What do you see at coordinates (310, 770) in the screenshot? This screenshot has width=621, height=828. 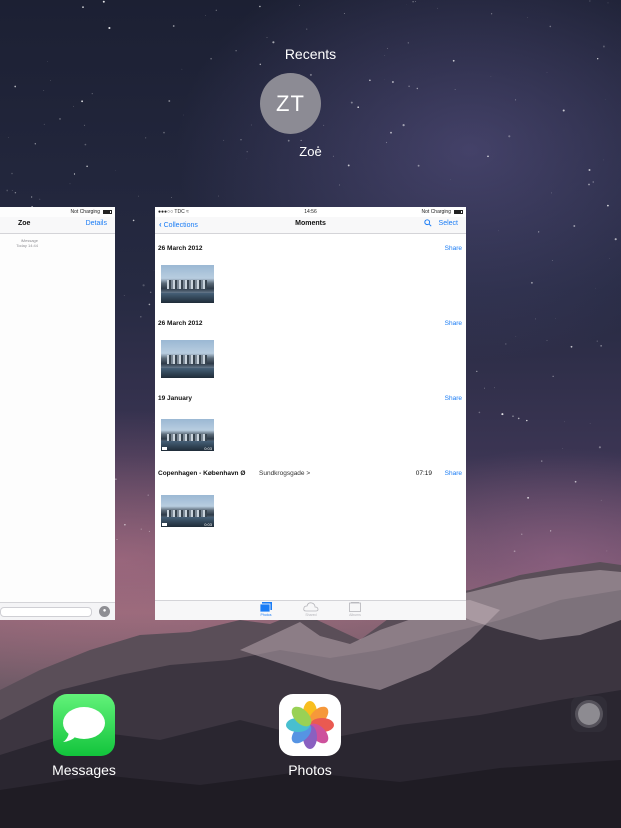 I see `photos-app-label: Photos` at bounding box center [310, 770].